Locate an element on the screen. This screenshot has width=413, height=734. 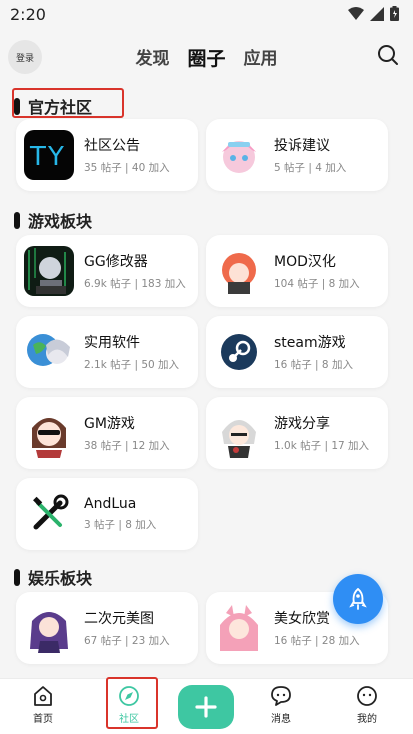
steam-logo-icon is located at coordinates (239, 352).